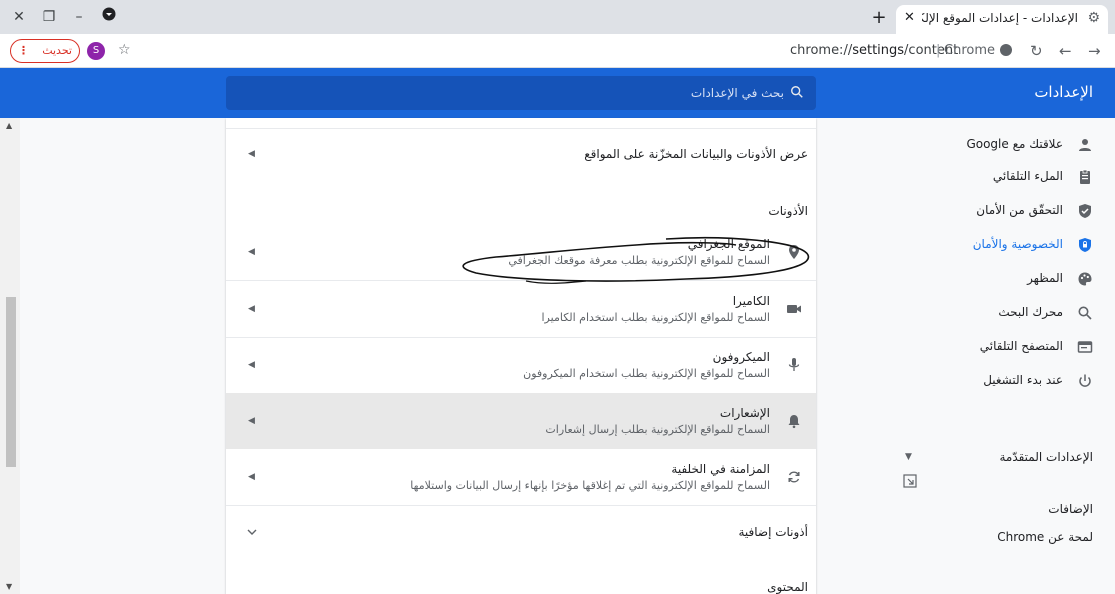 Image resolution: width=1115 pixels, height=594 pixels. I want to click on person-icon, so click(1085, 145).